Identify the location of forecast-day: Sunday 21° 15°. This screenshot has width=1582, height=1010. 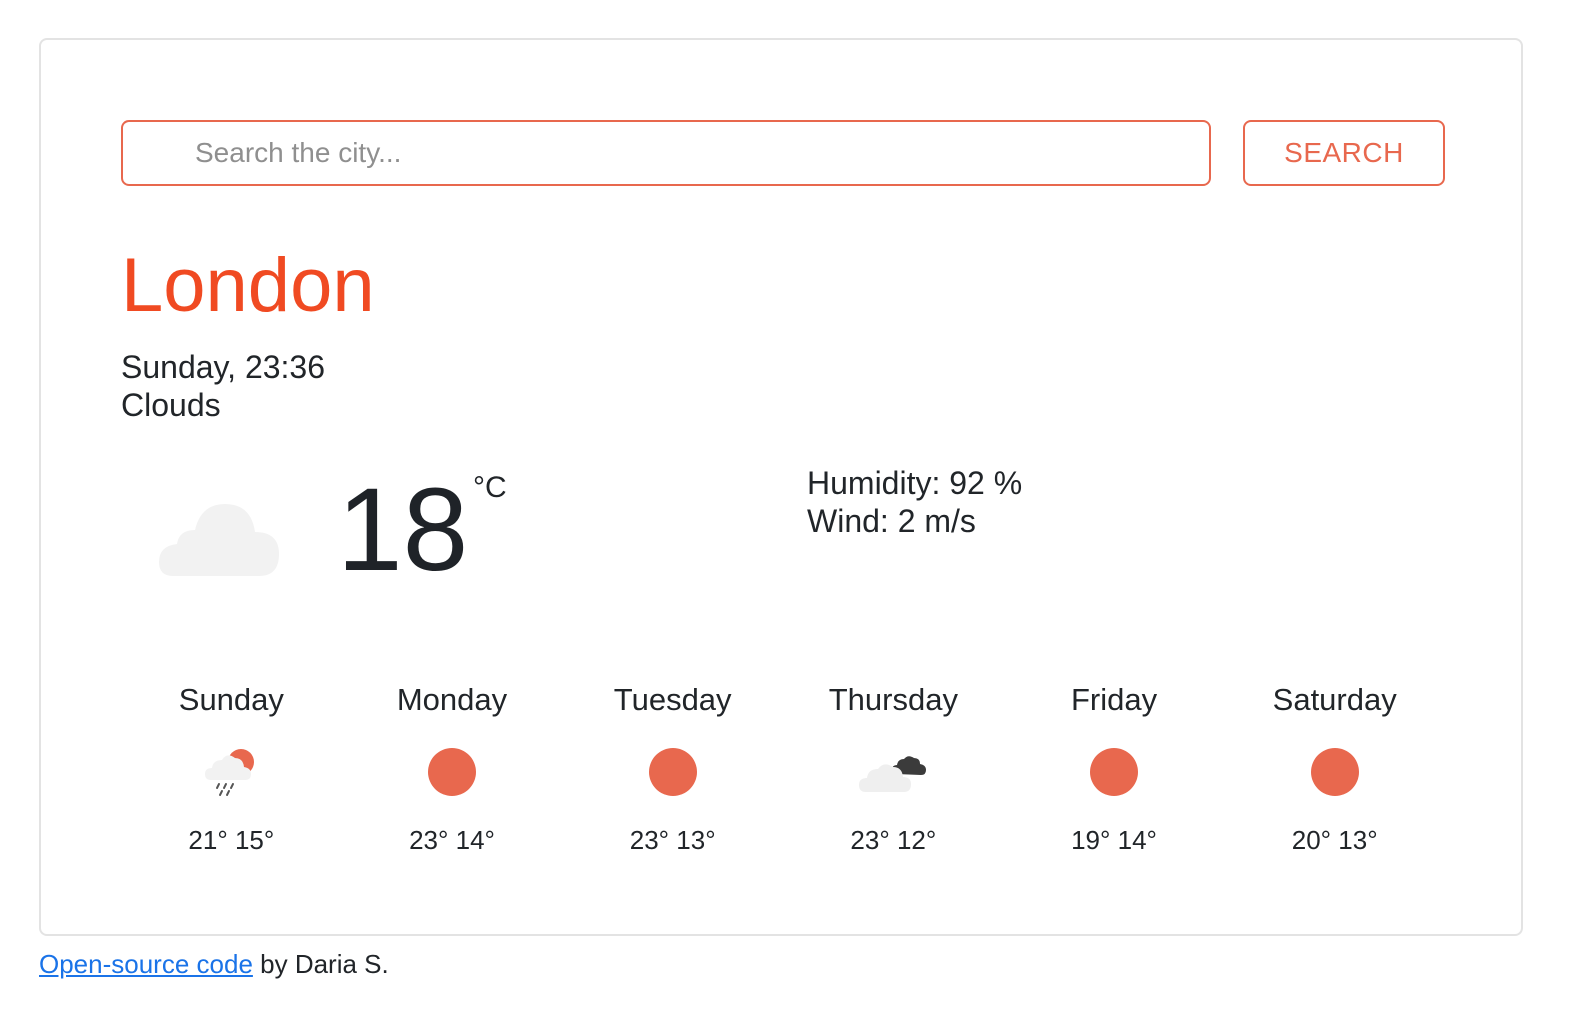
(231, 770).